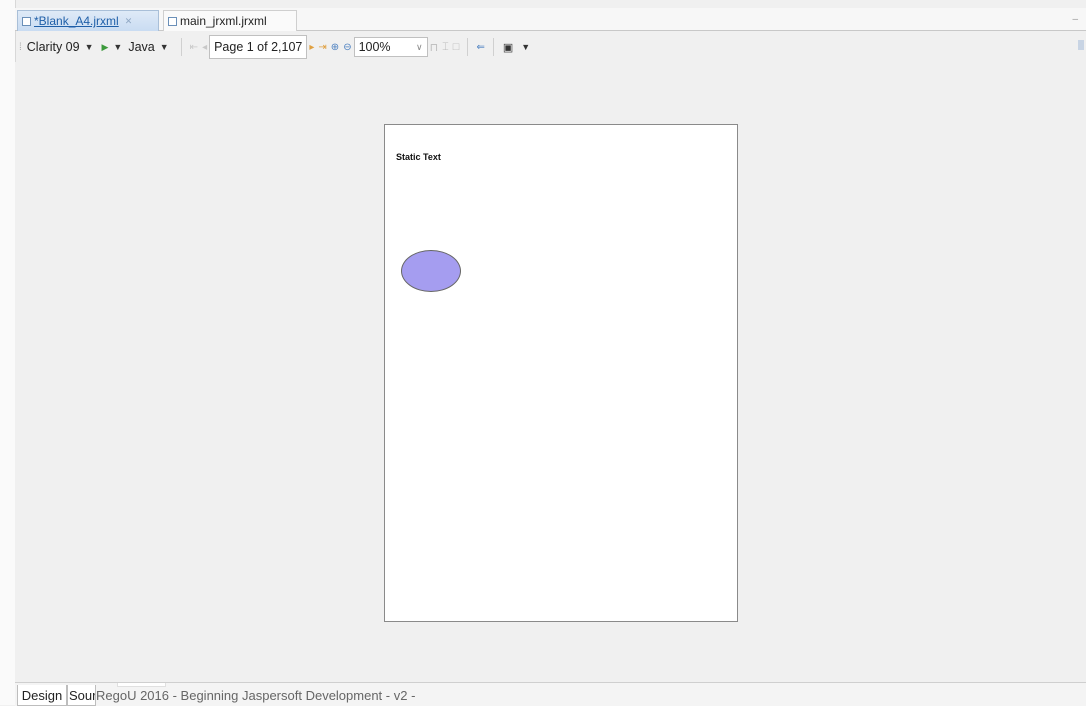 This screenshot has height=706, width=1086. What do you see at coordinates (311, 47) in the screenshot?
I see `next-page-icon: ▸` at bounding box center [311, 47].